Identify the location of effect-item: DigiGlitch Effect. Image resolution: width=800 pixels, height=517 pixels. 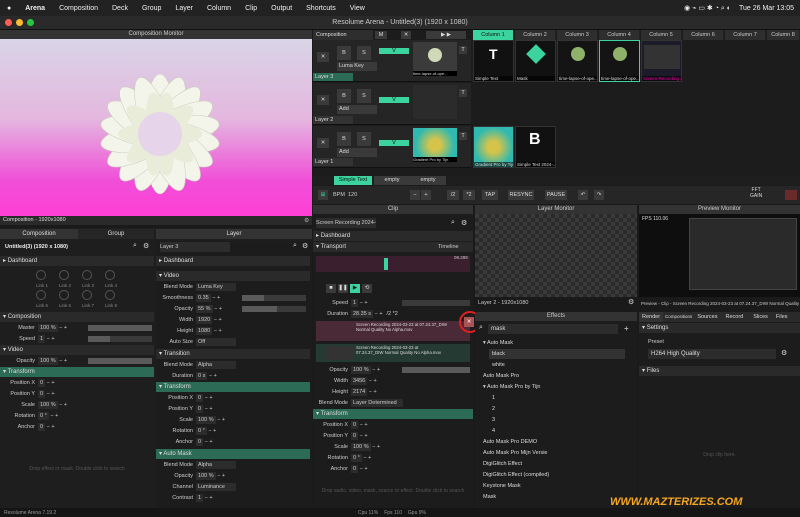
(502, 464).